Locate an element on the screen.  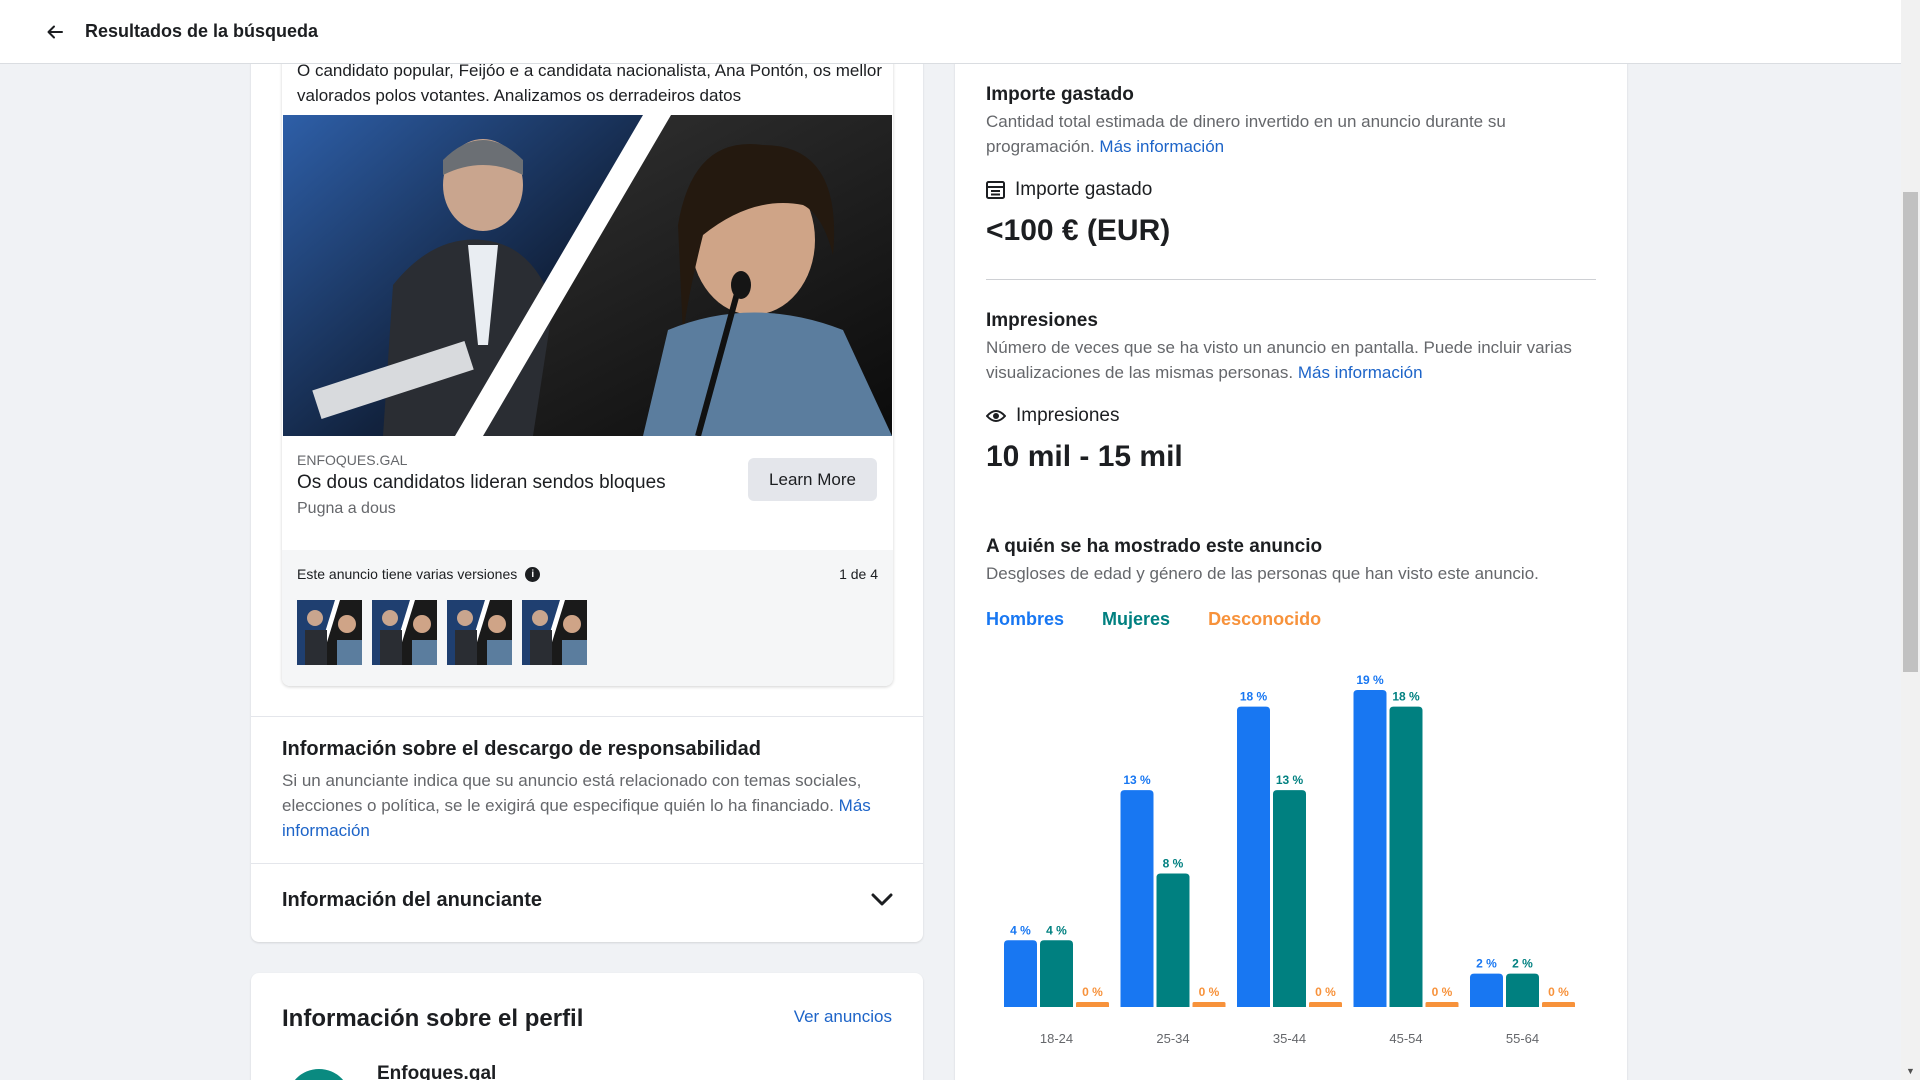
ad-image is located at coordinates (587, 275).